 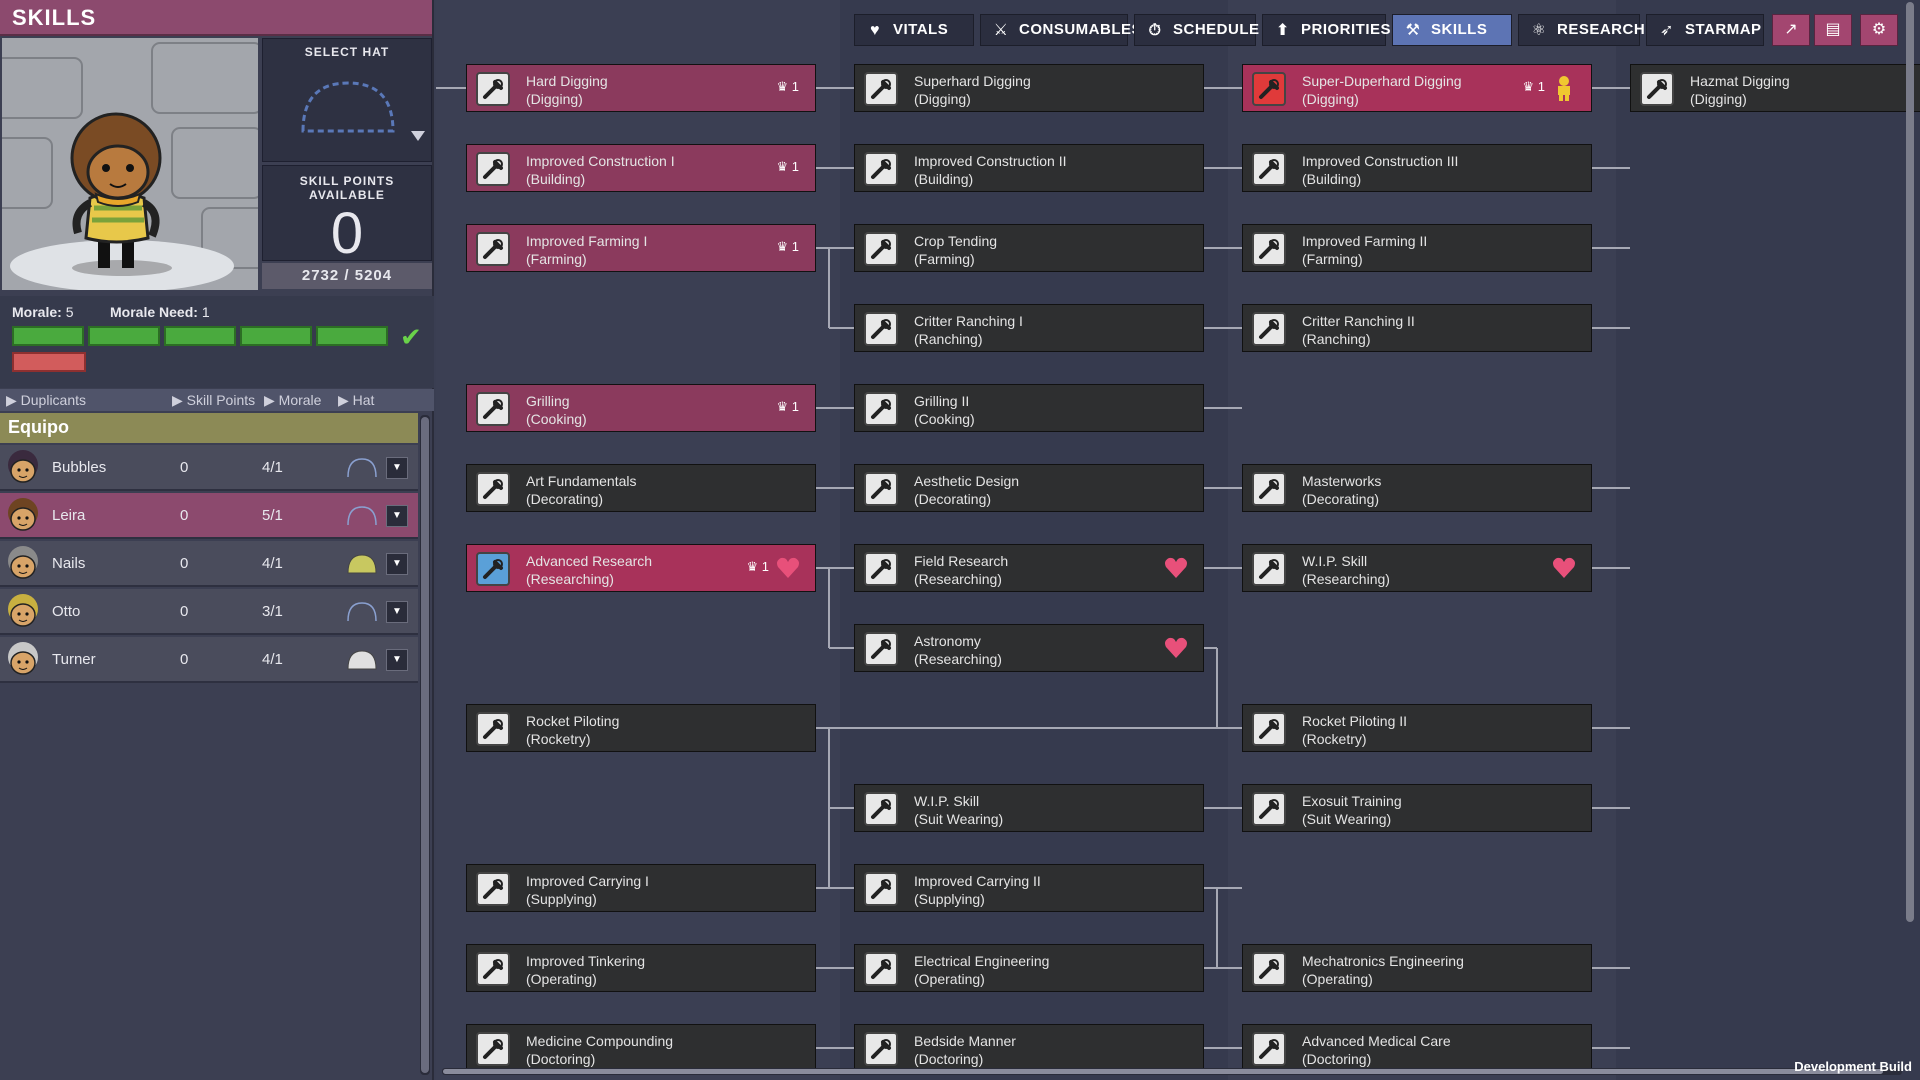 I want to click on skill-name: Improved Construction II, so click(x=990, y=161).